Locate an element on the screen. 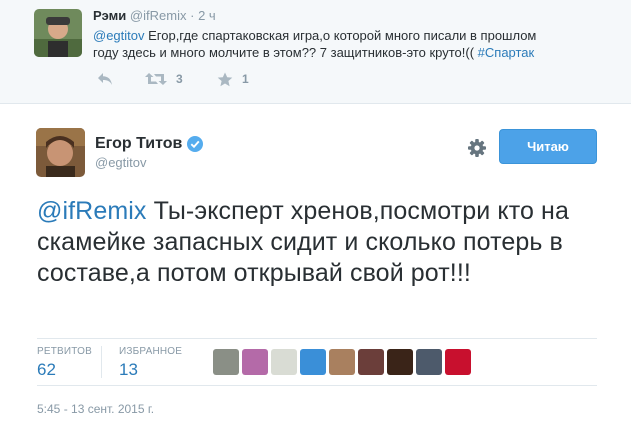 The height and width of the screenshot is (423, 631). main-tweet-timestamp: 5:45 - 13 сент. 2015 г. is located at coordinates (95, 409).